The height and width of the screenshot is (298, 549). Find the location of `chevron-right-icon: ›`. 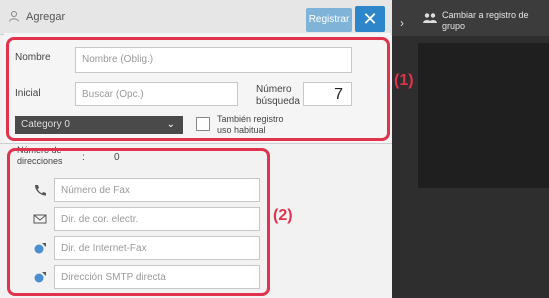

chevron-right-icon: › is located at coordinates (402, 23).